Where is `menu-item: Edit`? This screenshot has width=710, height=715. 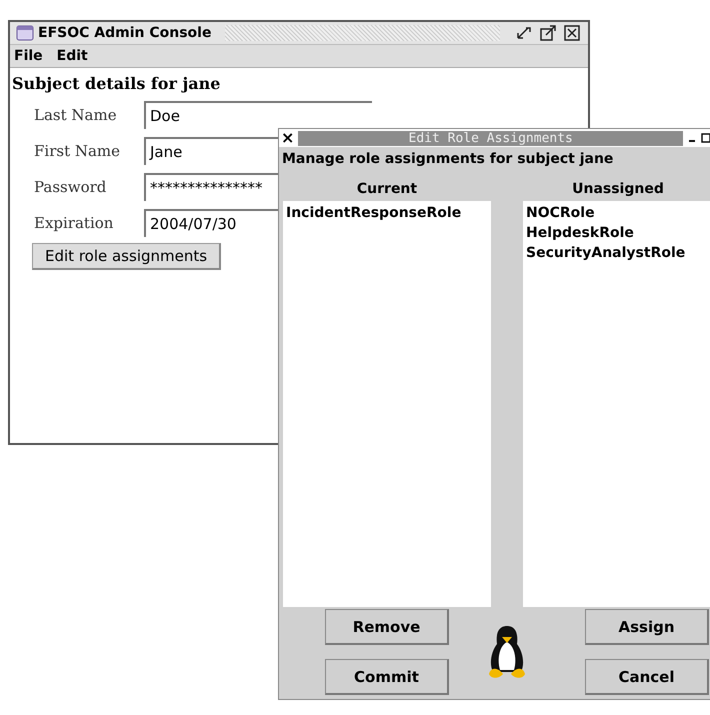 menu-item: Edit is located at coordinates (72, 56).